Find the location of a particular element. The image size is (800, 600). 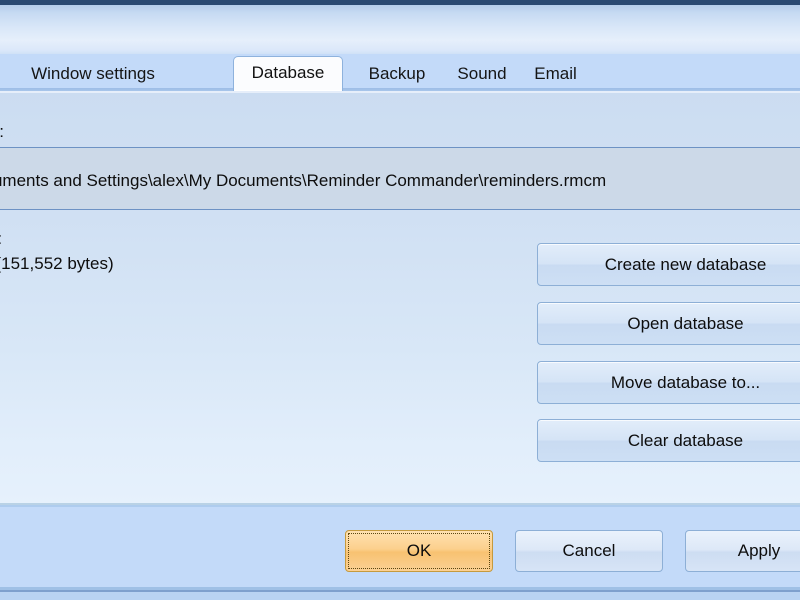

create-new-database-button: Create new database is located at coordinates (668, 264).